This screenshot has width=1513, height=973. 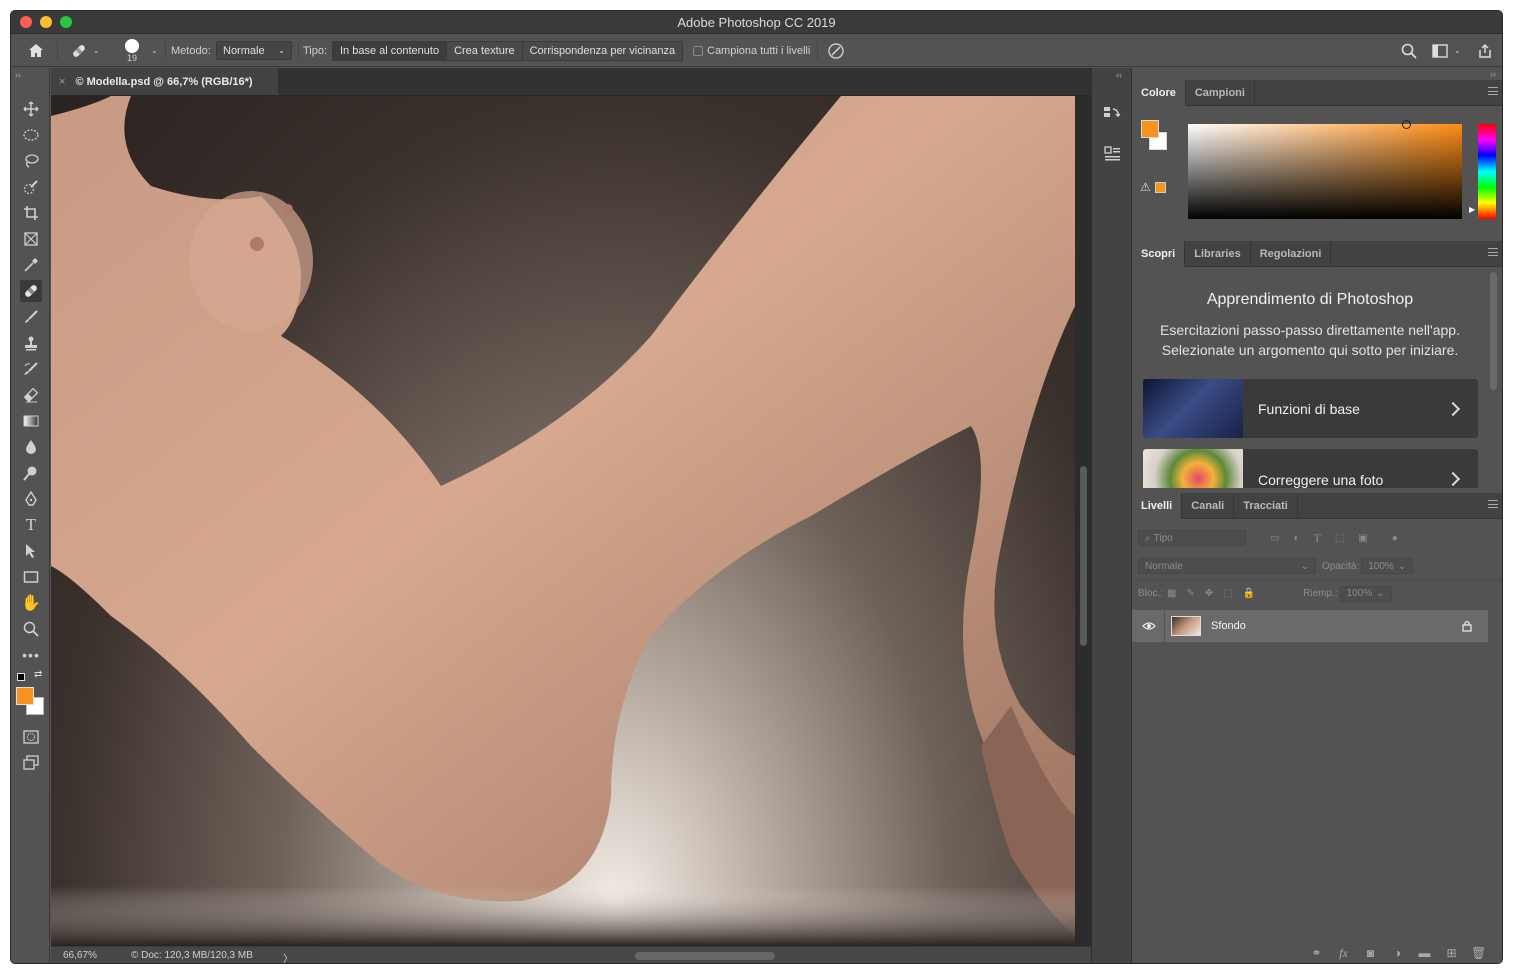 What do you see at coordinates (1310, 468) in the screenshot?
I see `learn-card-fix-photo: Correggere una foto` at bounding box center [1310, 468].